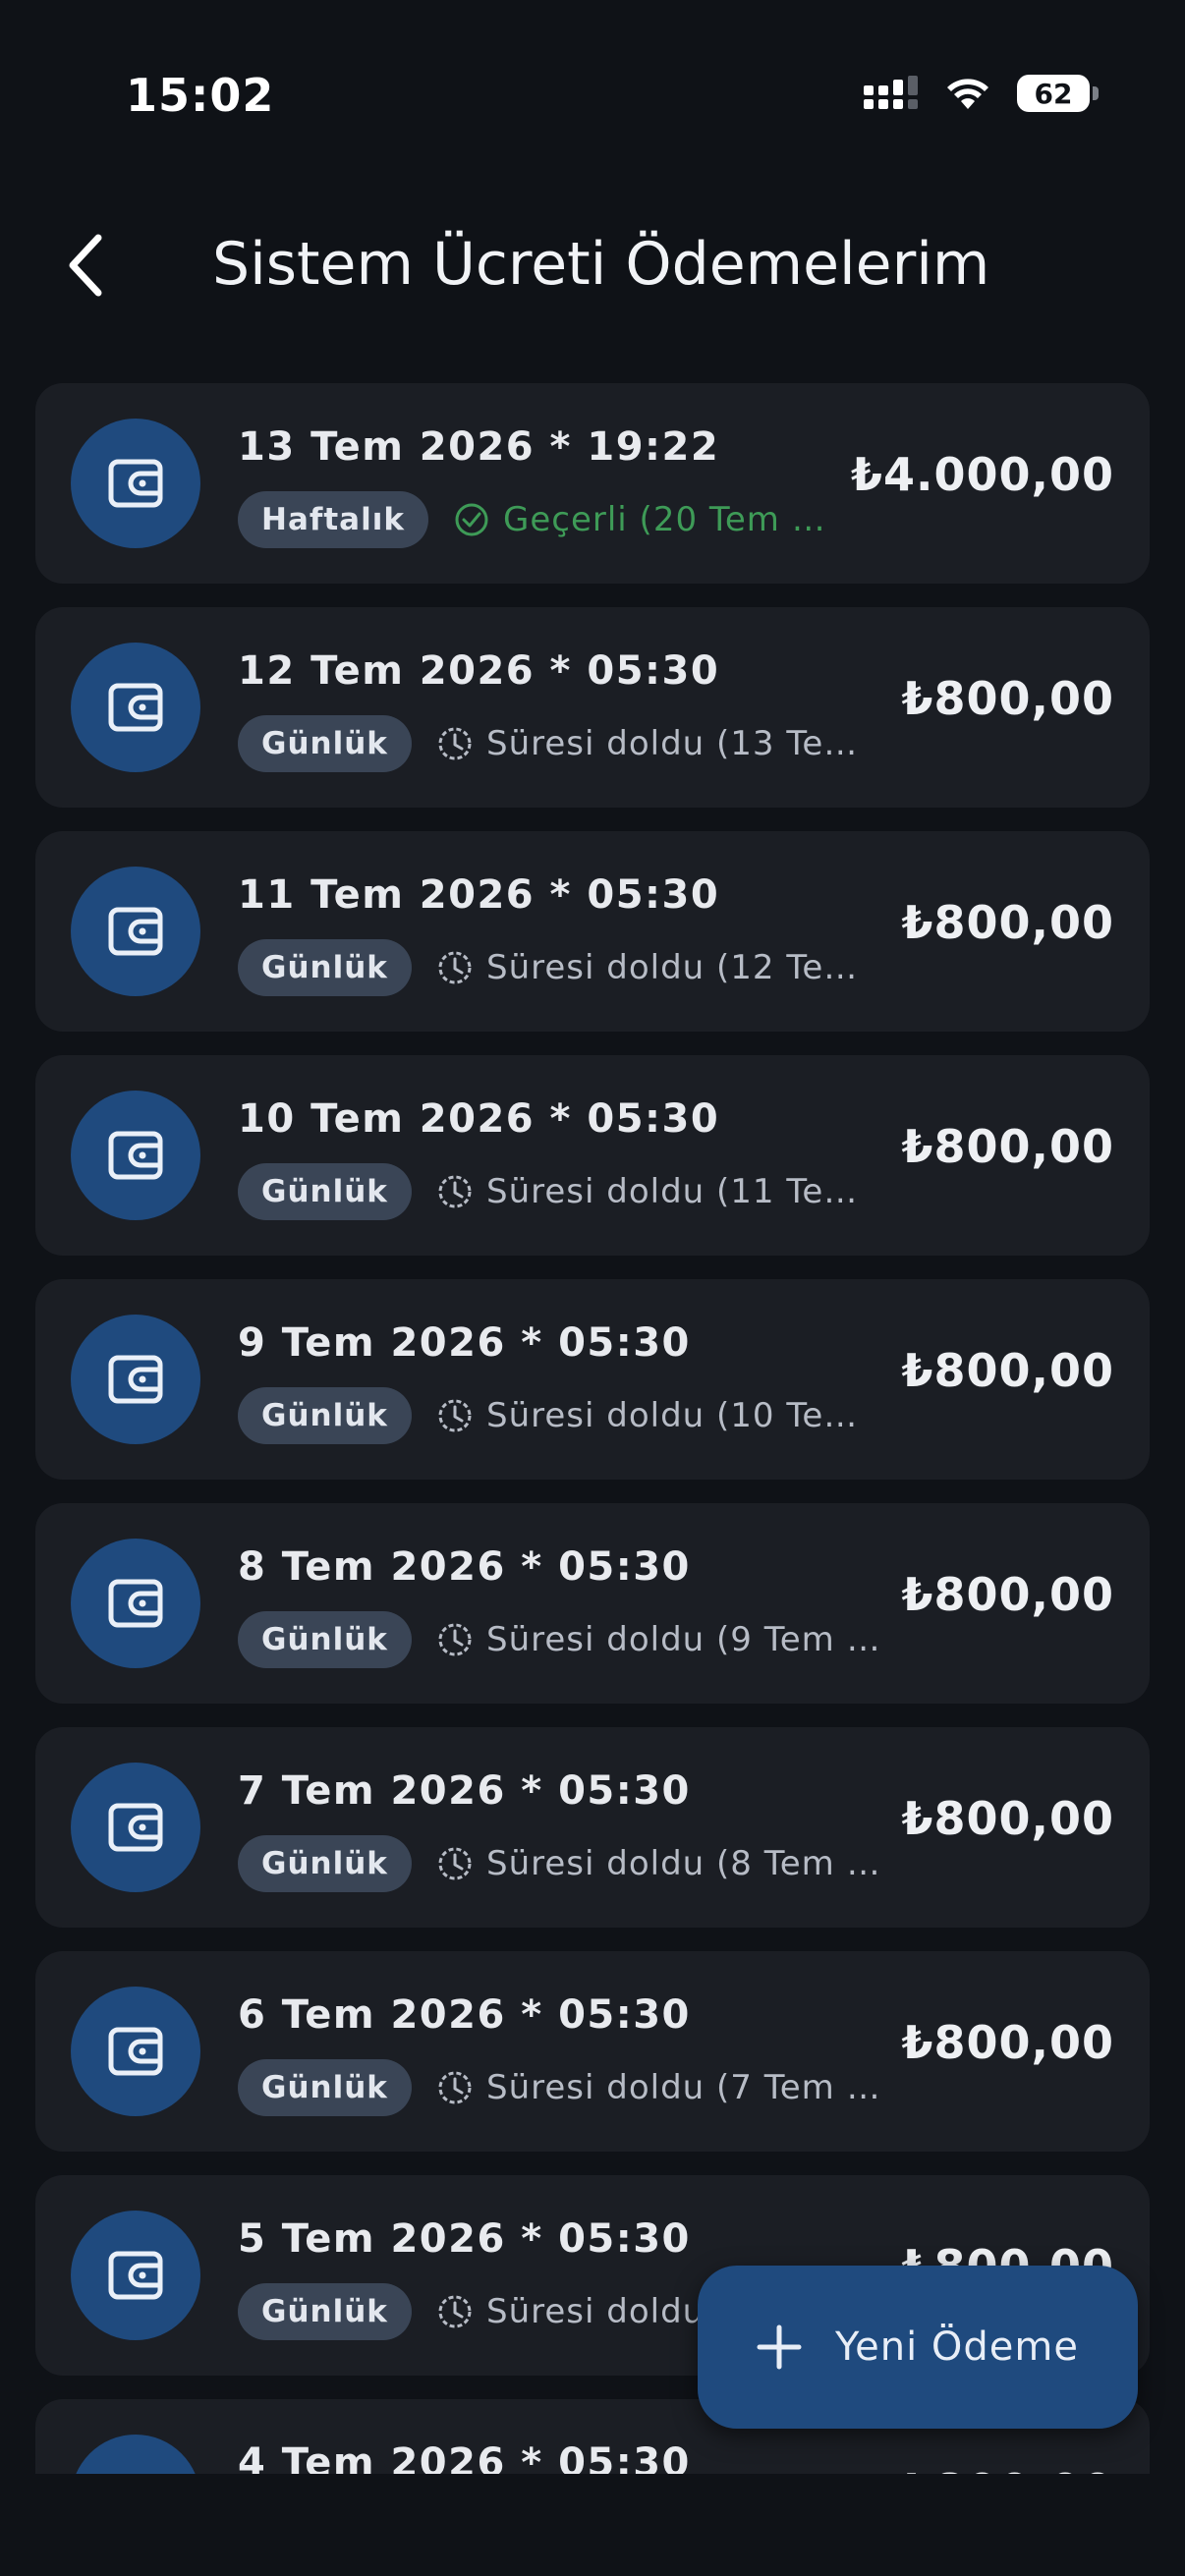 The width and height of the screenshot is (1185, 2576). I want to click on new-payment-button: Yeni Ödeme, so click(918, 2347).